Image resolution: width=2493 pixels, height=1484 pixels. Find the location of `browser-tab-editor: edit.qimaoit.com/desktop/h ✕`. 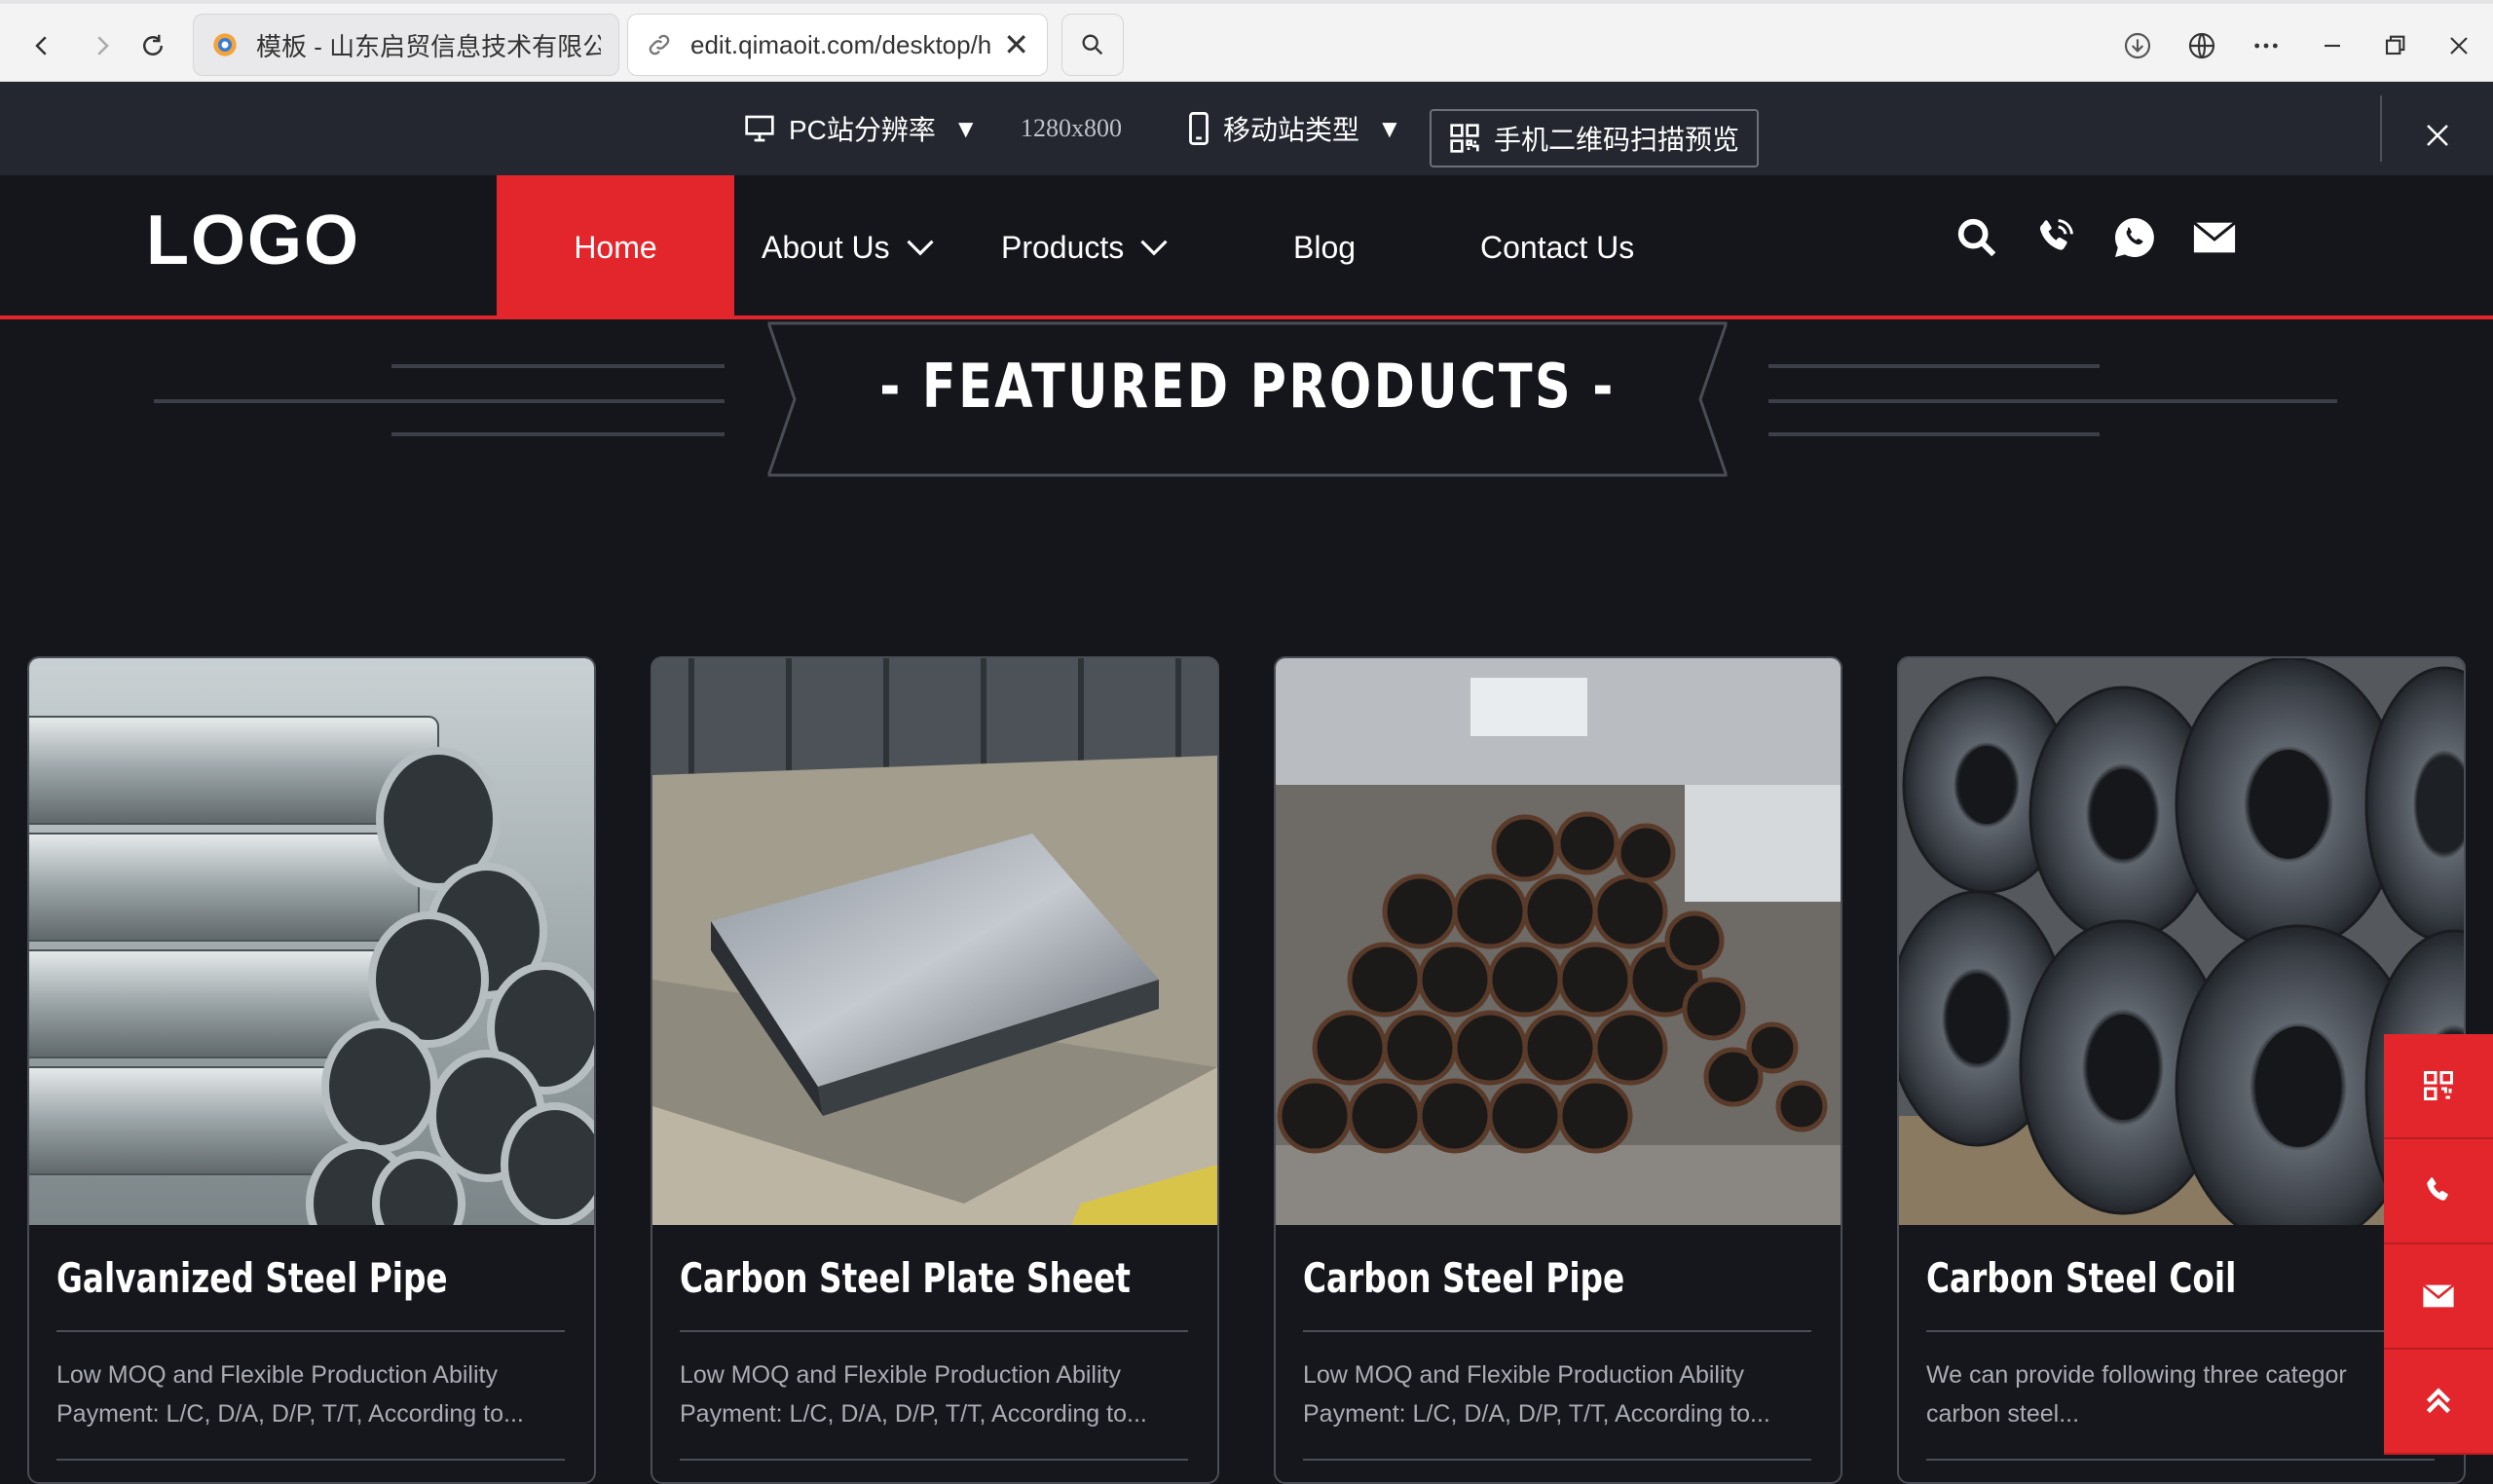

browser-tab-editor: edit.qimaoit.com/desktop/h ✕ is located at coordinates (838, 45).